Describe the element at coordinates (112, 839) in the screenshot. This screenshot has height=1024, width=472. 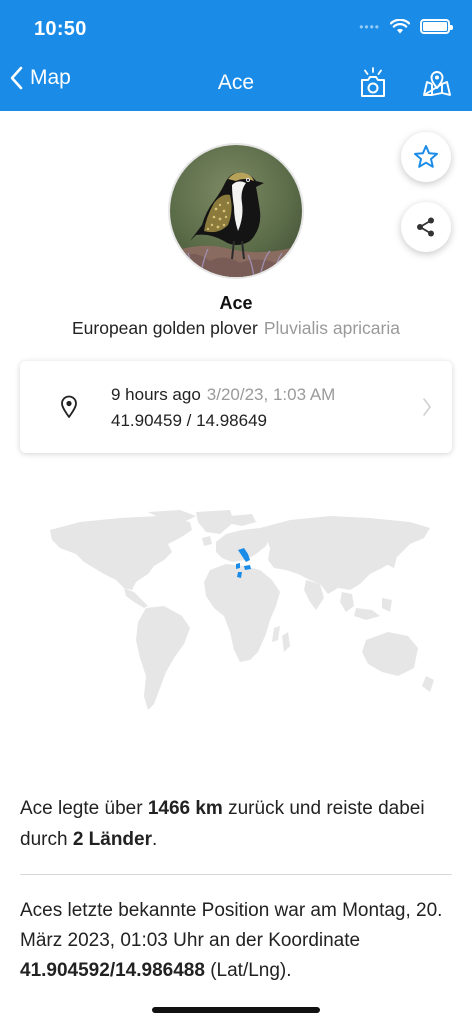
I see `summary-countries: 2 Länder` at that location.